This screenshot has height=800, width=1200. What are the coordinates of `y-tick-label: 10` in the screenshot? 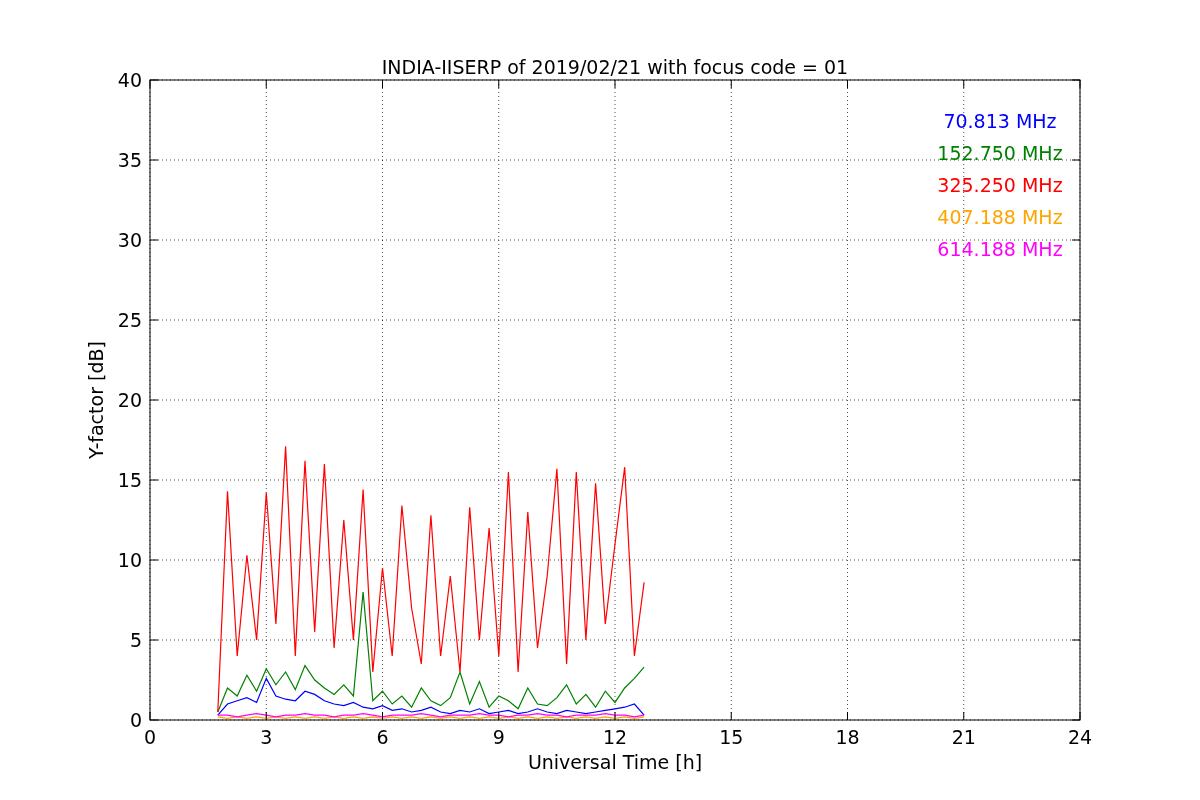 It's located at (129, 560).